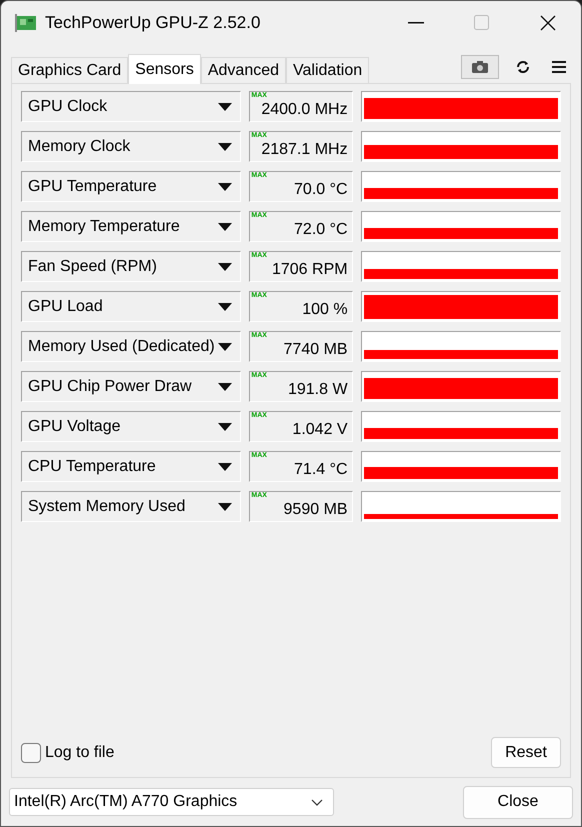  Describe the element at coordinates (131, 506) in the screenshot. I see `sensor-dropdown: System Memory Used` at that location.